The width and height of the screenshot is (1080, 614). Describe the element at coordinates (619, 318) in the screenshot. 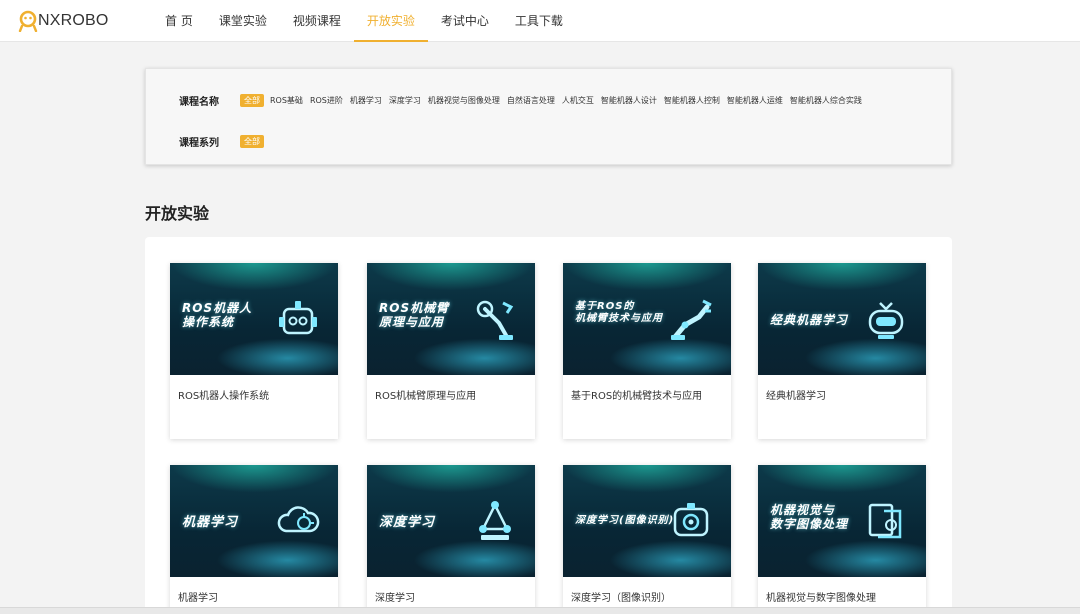

I see `thumbnail-title-line: 机械臂技术与应用` at that location.